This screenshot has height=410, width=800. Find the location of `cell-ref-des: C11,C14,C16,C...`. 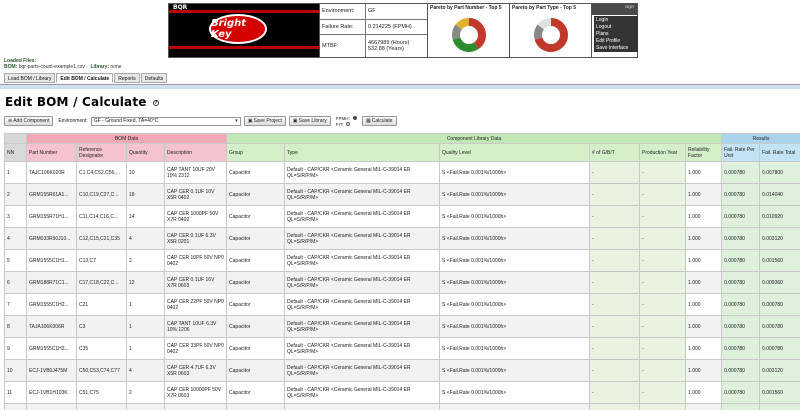

cell-ref-des: C11,C14,C16,C... is located at coordinates (101, 216).